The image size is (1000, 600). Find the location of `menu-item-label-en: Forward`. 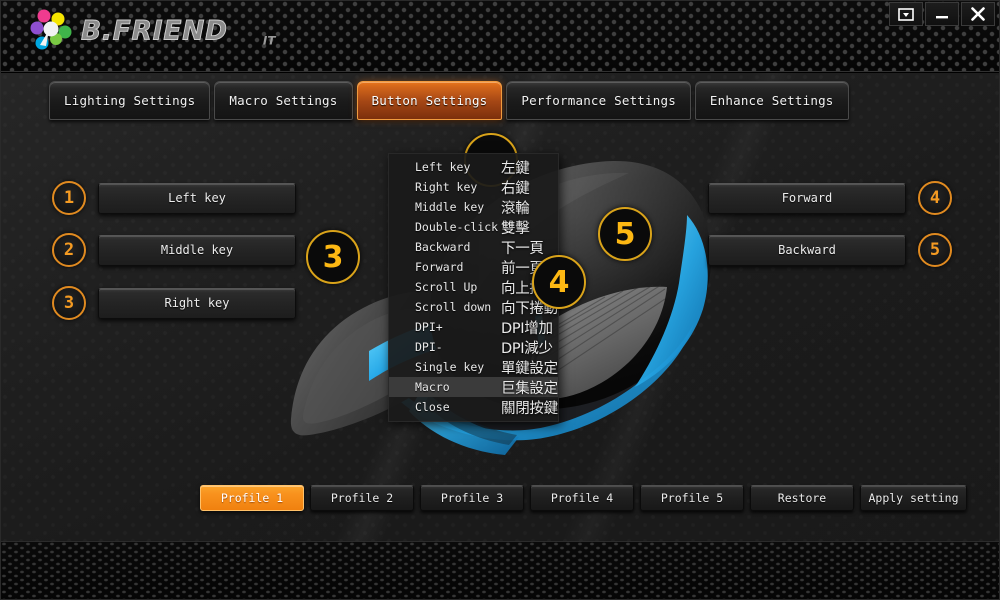

menu-item-label-en: Forward is located at coordinates (439, 267).